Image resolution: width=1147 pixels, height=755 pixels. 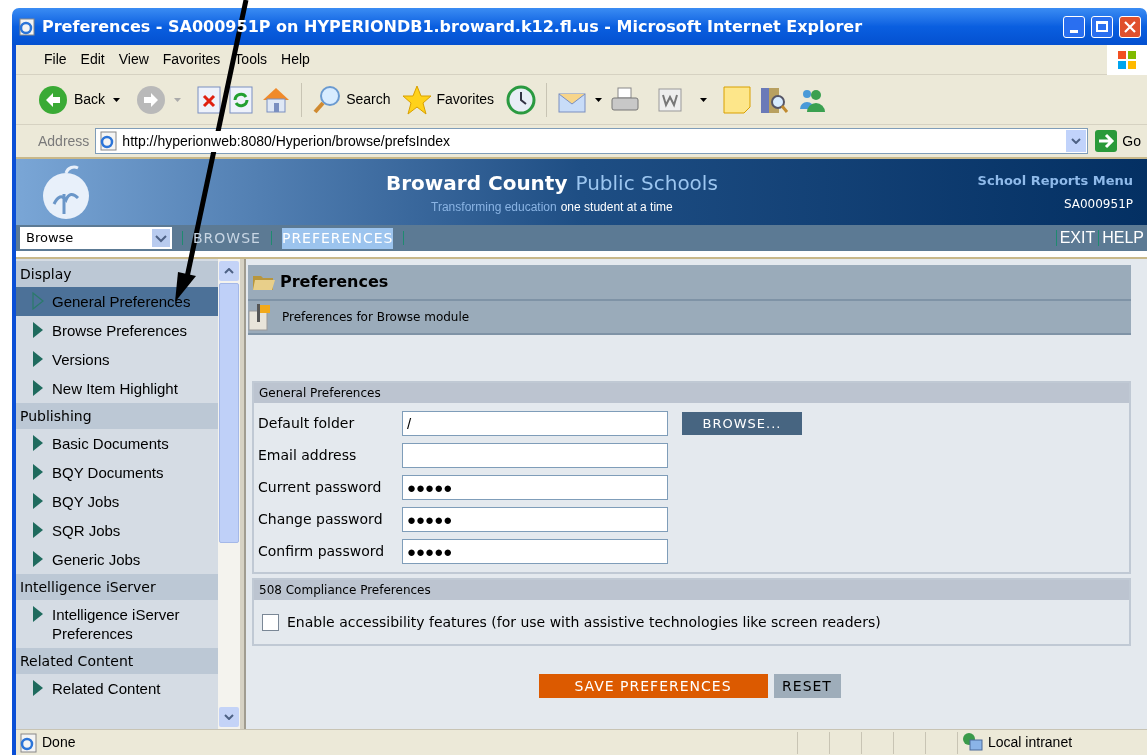 I want to click on tagline: Transforming education, so click(x=494, y=207).